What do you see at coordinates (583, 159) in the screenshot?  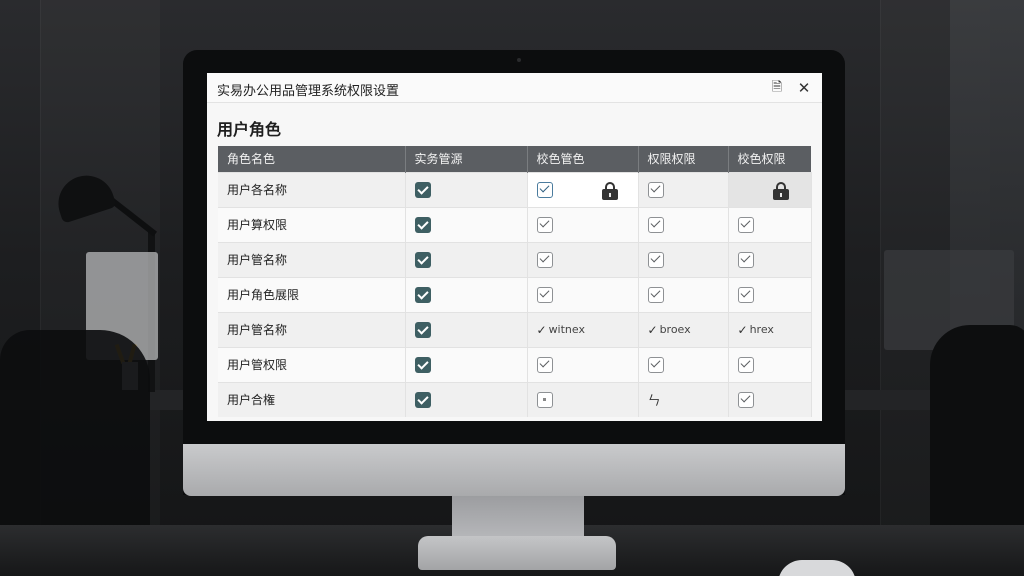 I see `column-header-role-management: 校色管色` at bounding box center [583, 159].